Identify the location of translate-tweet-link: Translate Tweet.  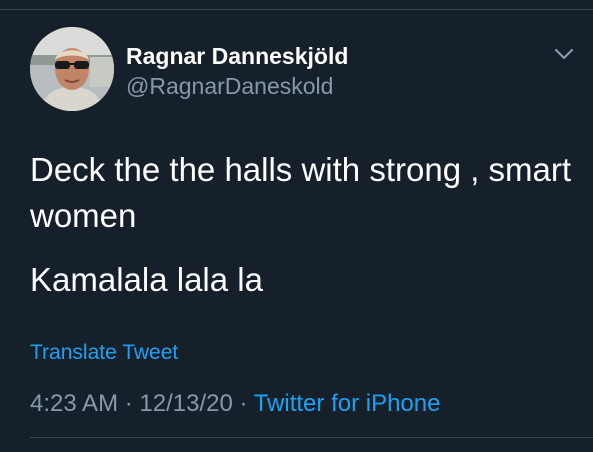
(104, 353).